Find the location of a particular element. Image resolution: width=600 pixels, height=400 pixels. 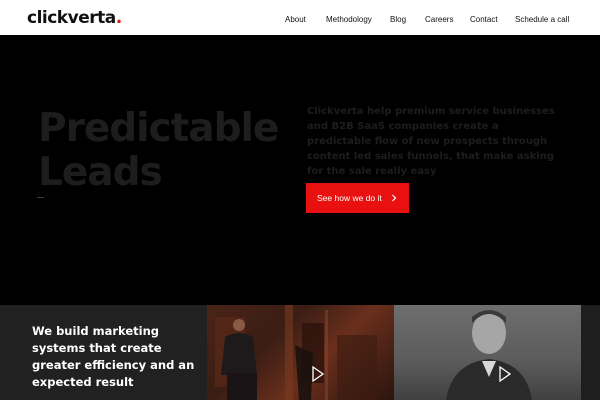

see-how-we-do-it-button: See how we do it is located at coordinates (357, 198).